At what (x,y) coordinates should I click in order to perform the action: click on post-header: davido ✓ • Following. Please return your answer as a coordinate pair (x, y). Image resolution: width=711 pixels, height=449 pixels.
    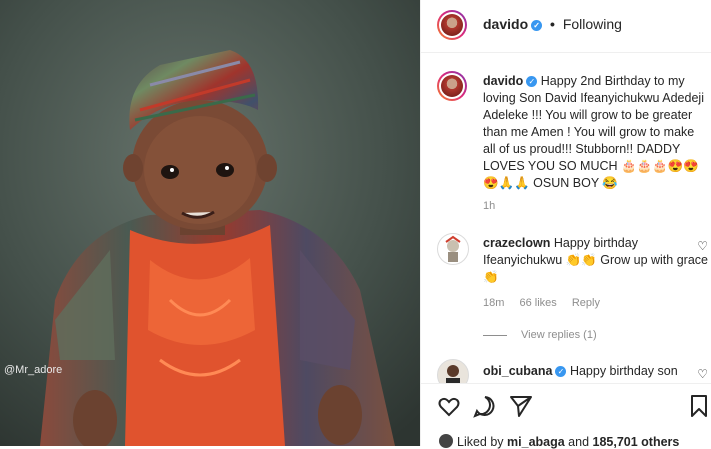
    Looking at the image, I should click on (566, 26).